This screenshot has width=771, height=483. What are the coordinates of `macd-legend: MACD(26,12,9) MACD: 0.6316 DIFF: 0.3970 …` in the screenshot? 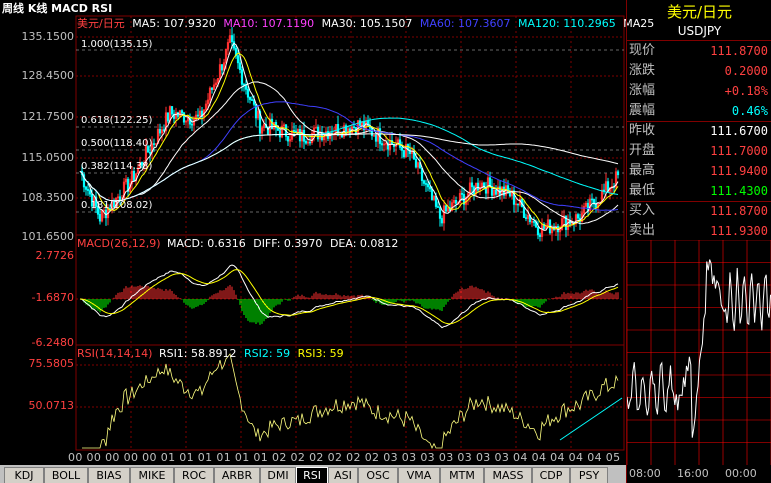 It's located at (237, 244).